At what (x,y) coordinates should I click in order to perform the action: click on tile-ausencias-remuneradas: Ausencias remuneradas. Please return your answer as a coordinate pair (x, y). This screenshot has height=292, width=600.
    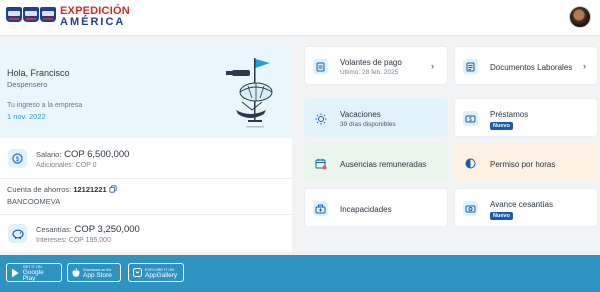
    Looking at the image, I should click on (376, 162).